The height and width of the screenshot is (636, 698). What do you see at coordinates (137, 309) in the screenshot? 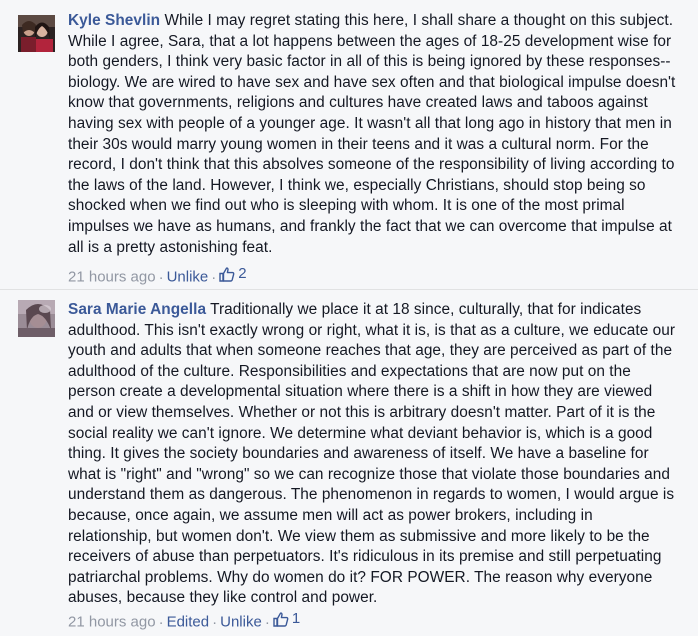
I see `comment-author-link: Sara Marie Angella` at bounding box center [137, 309].